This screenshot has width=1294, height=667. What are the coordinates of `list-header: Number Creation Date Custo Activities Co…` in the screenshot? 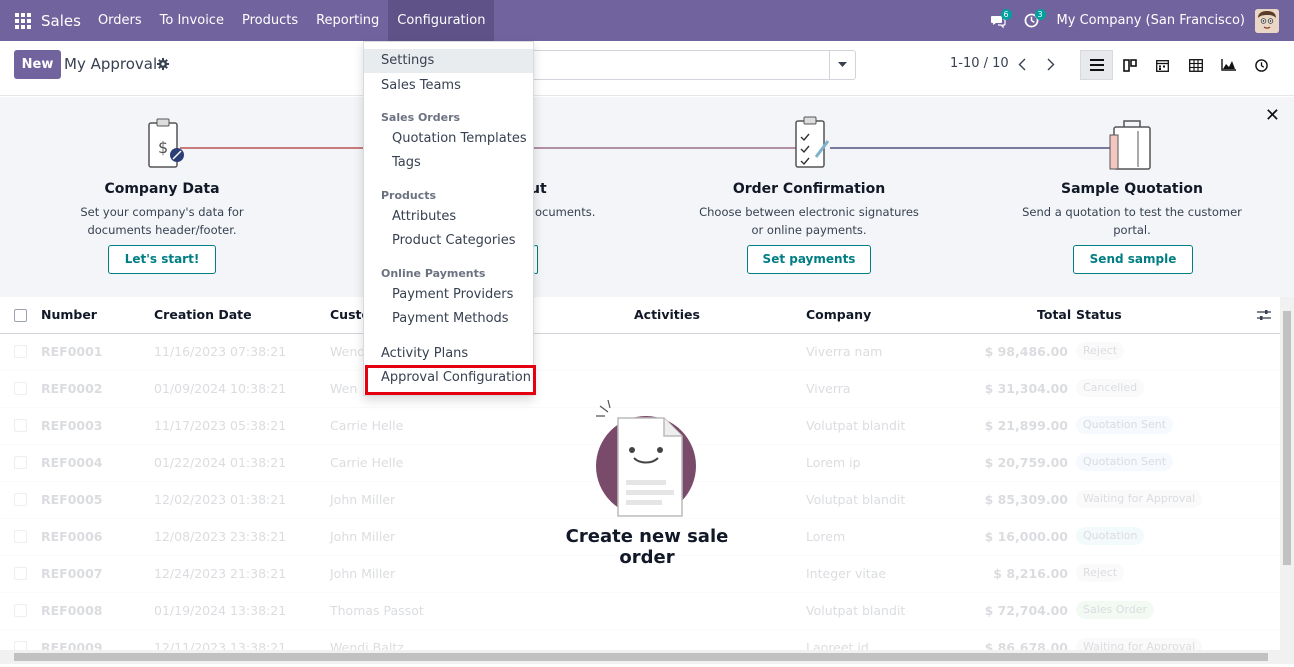 It's located at (640, 315).